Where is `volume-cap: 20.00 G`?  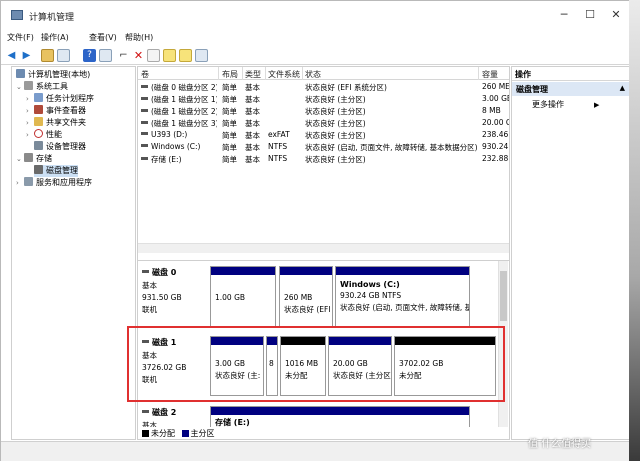 volume-cap: 20.00 G is located at coordinates (495, 122).